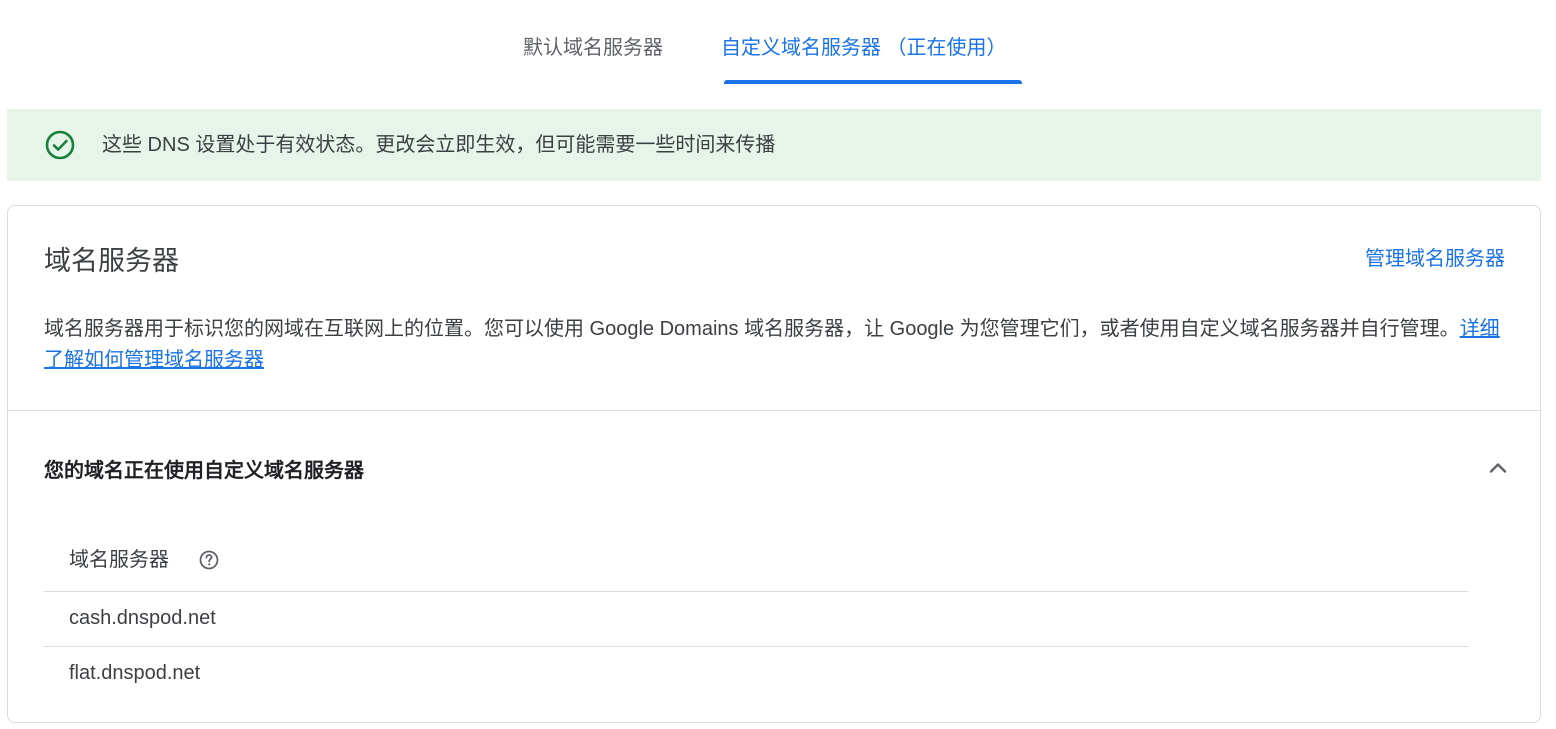 The image size is (1556, 729). I want to click on nameserver-tabs: 默认域名服务器 自定义域名服务器 （正在使用）, so click(778, 43).